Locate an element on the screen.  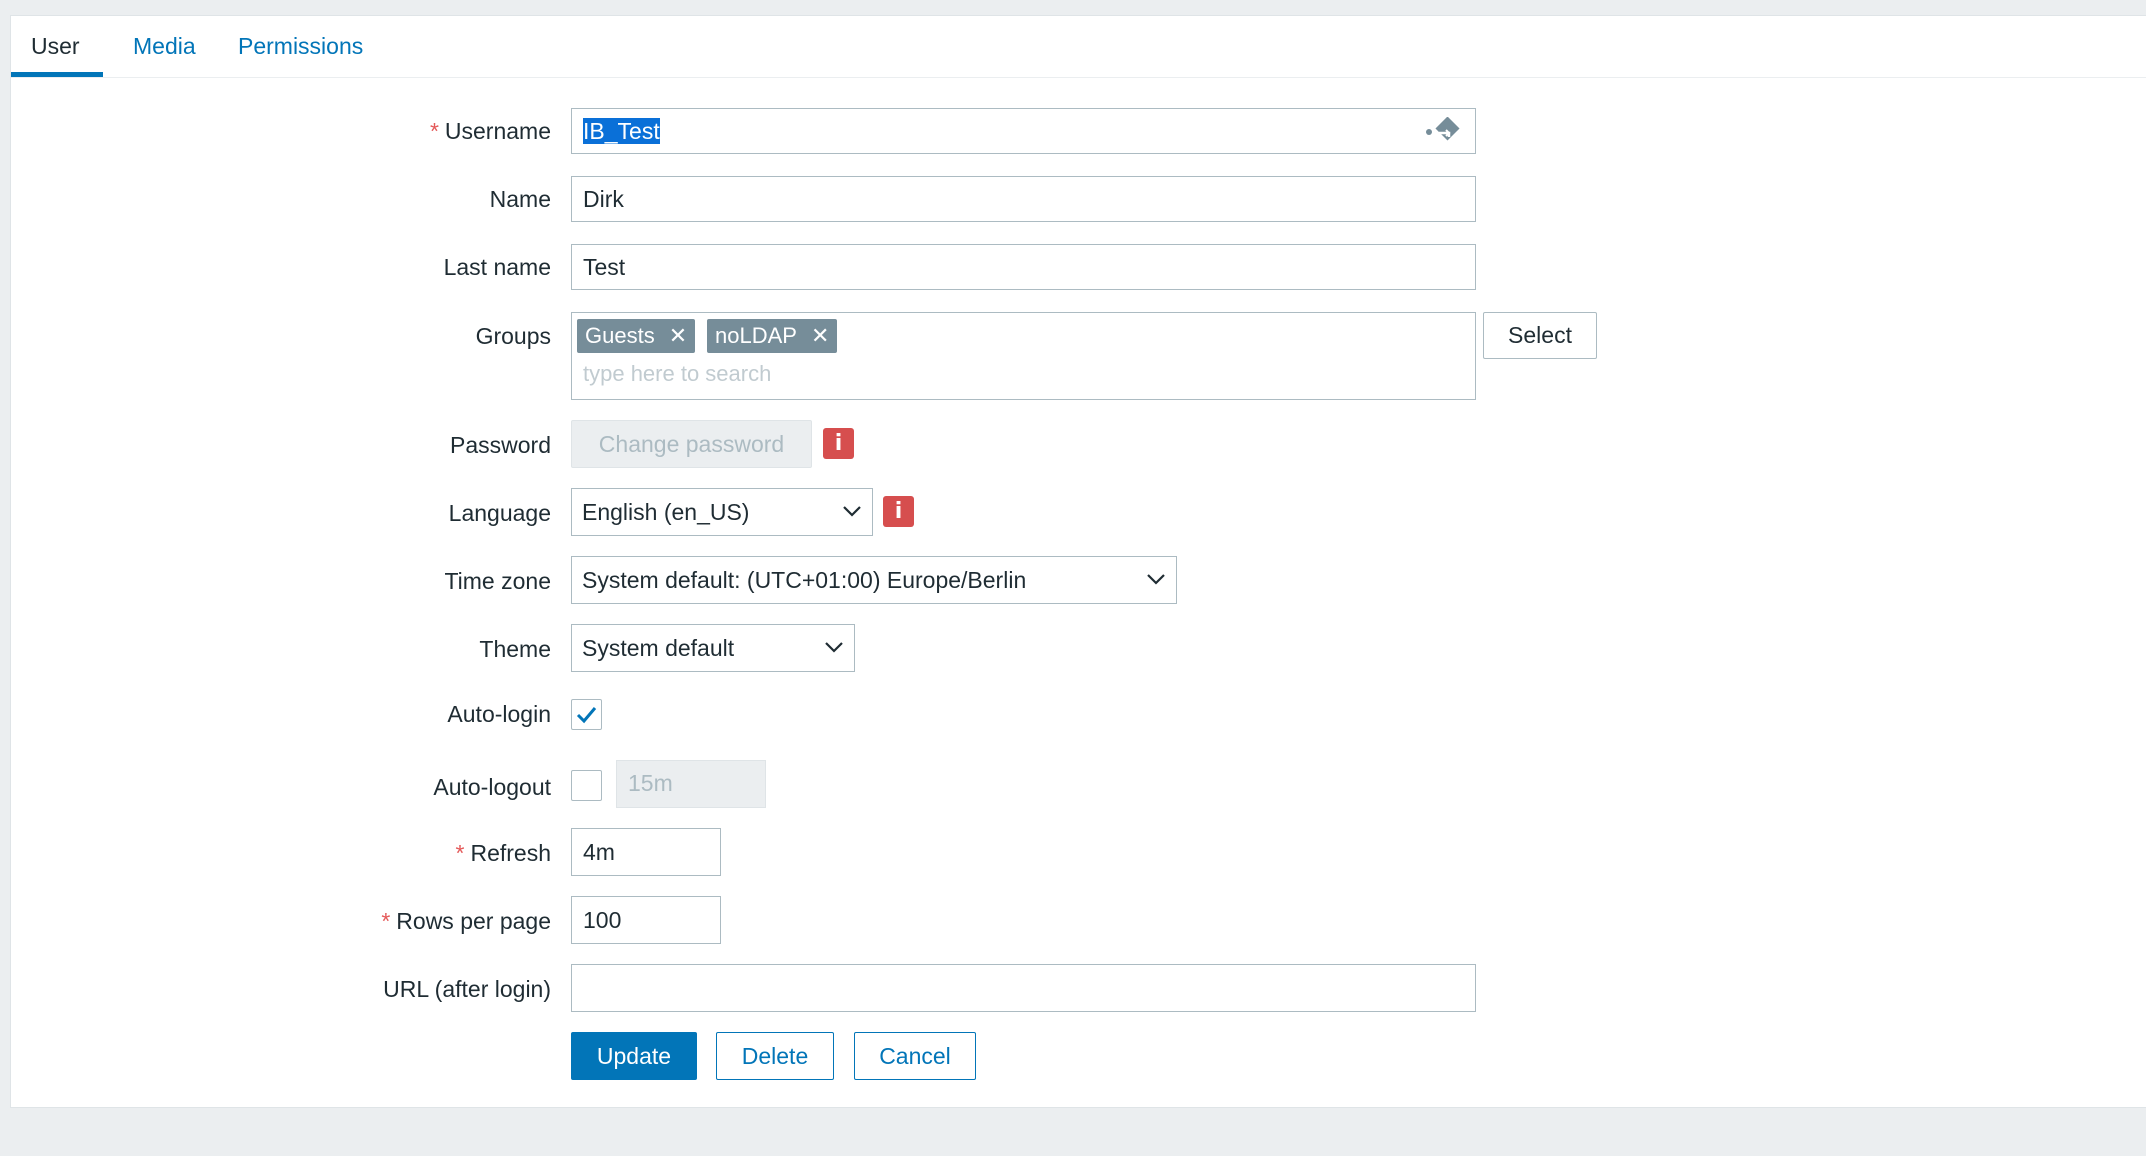
username-input: IB_Test is located at coordinates (1023, 131).